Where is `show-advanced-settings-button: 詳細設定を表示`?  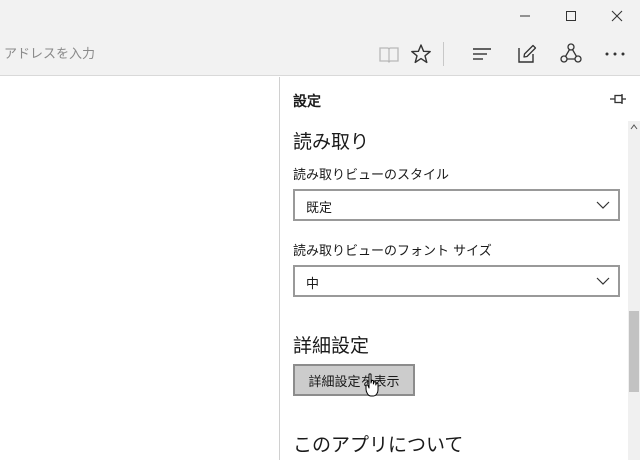 show-advanced-settings-button: 詳細設定を表示 is located at coordinates (354, 380).